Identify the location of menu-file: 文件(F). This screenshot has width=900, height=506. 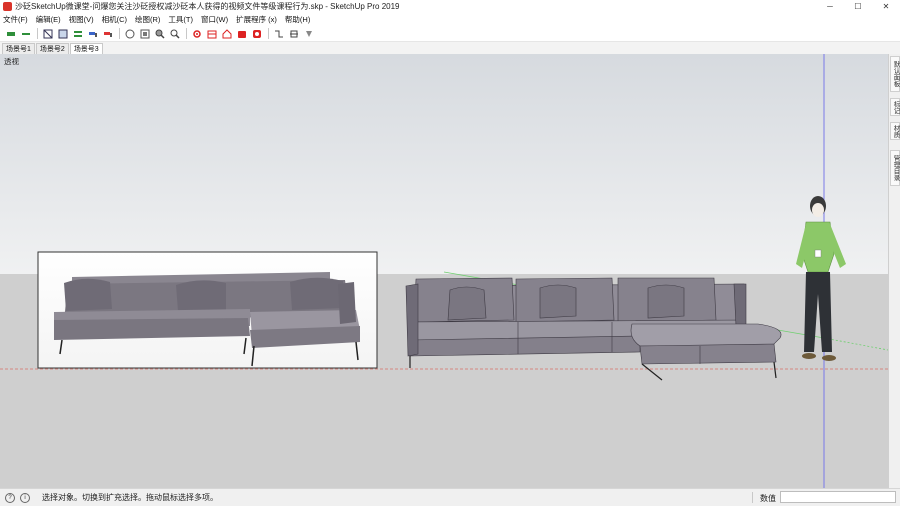
(15, 19).